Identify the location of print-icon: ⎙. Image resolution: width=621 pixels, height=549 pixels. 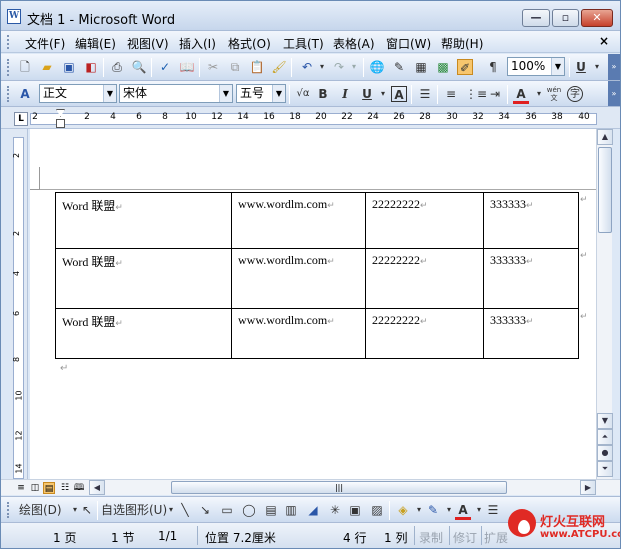
(117, 67).